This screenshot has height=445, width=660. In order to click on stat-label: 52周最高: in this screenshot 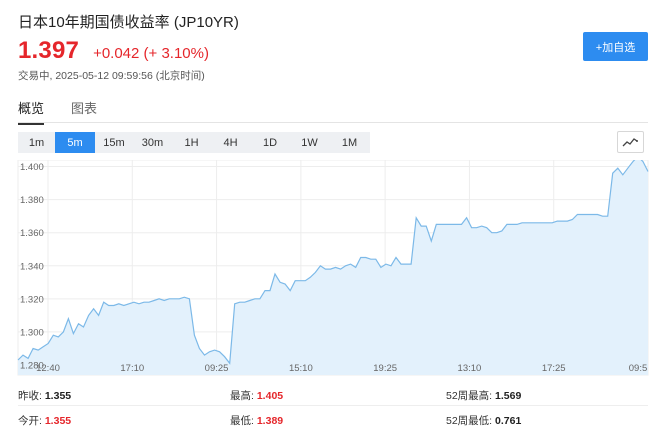, I will do `click(469, 396)`.